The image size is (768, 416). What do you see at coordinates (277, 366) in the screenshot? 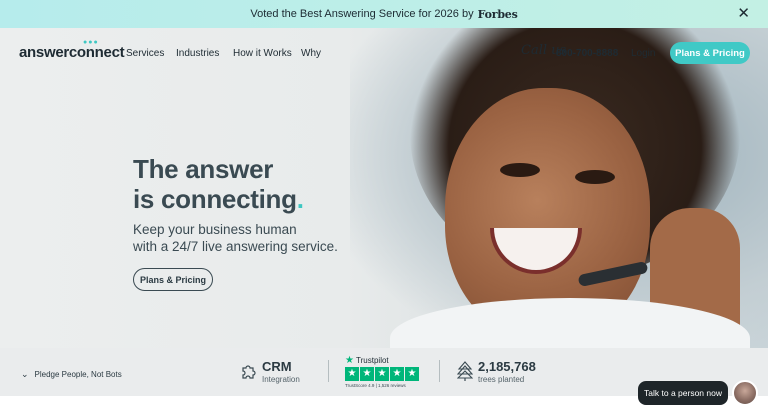
I see `crm-title: CRM` at bounding box center [277, 366].